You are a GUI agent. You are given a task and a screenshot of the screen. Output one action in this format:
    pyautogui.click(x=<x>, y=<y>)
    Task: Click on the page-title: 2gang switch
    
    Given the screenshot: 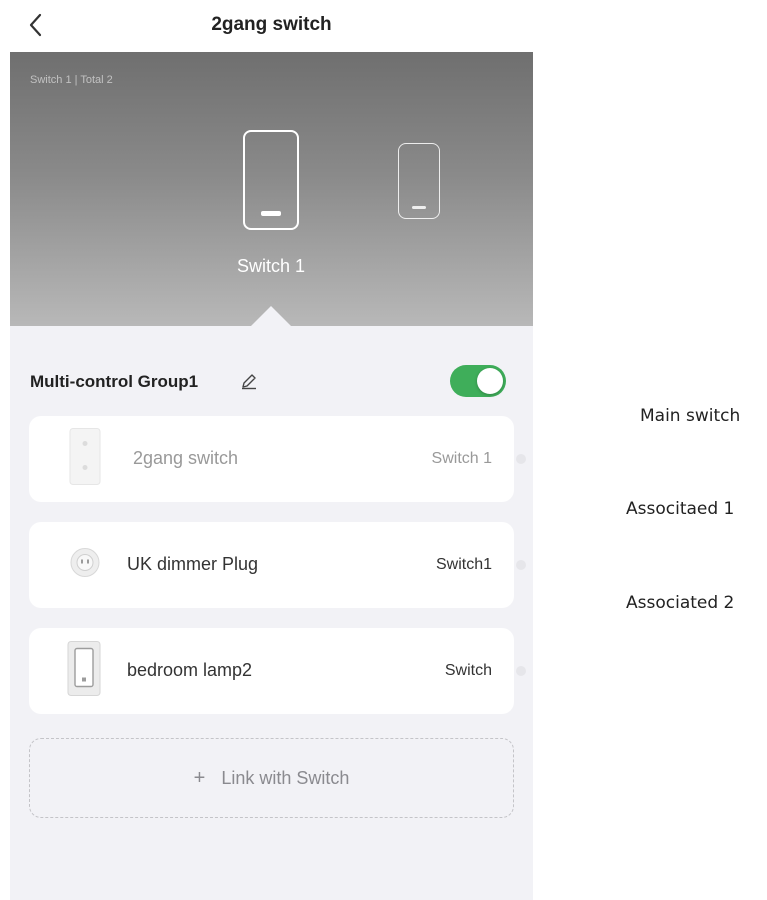 What is the action you would take?
    pyautogui.click(x=271, y=24)
    